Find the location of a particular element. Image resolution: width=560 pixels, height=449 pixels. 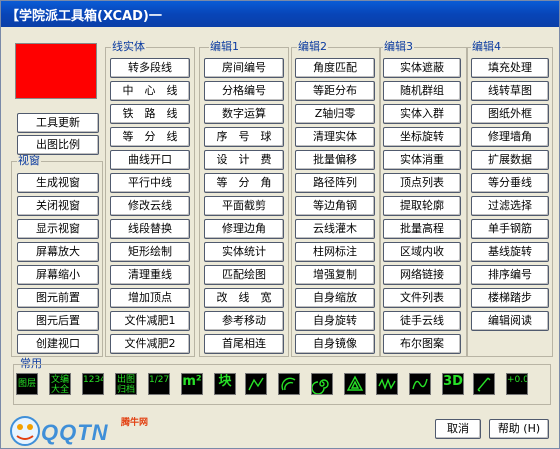

view-button-3: 屏幕放大 is located at coordinates (58, 252).